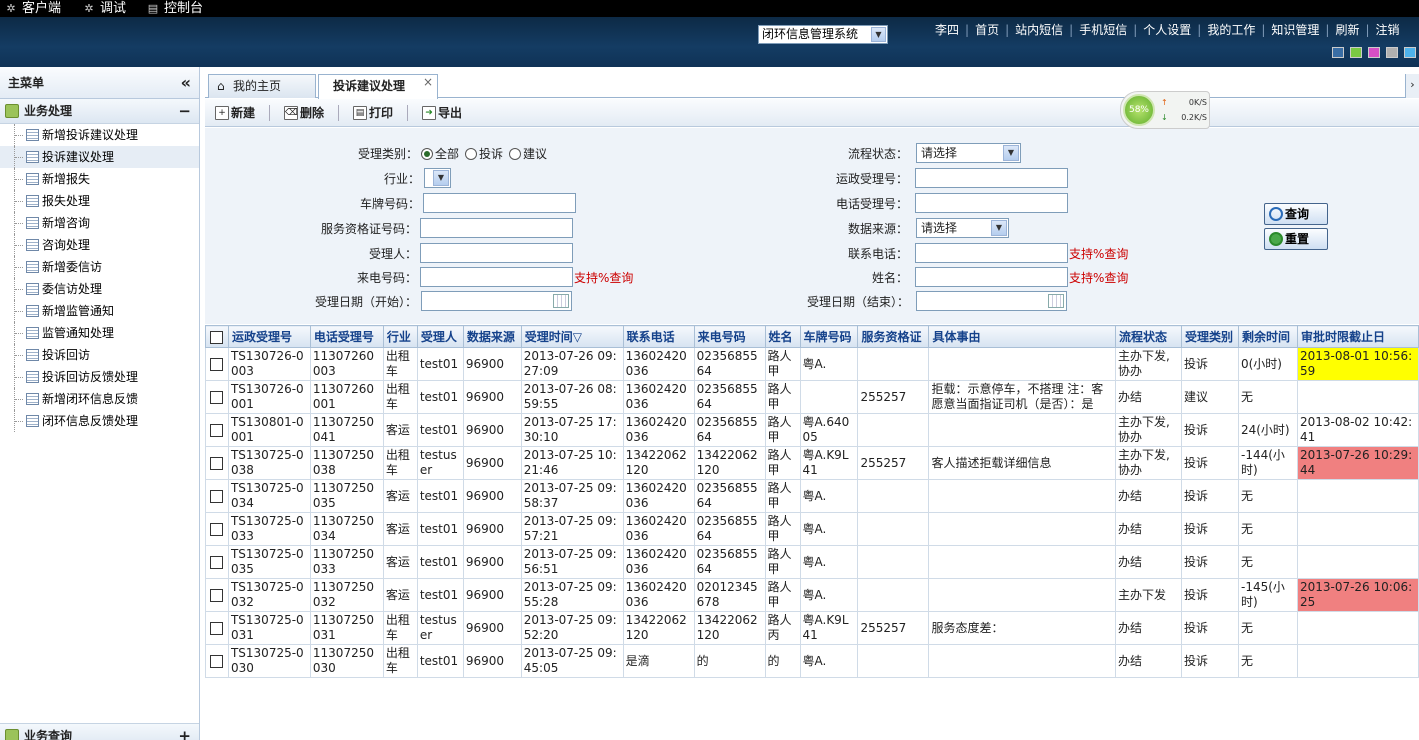 The width and height of the screenshot is (1419, 740). I want to click on column-header: 联系电话, so click(658, 336).